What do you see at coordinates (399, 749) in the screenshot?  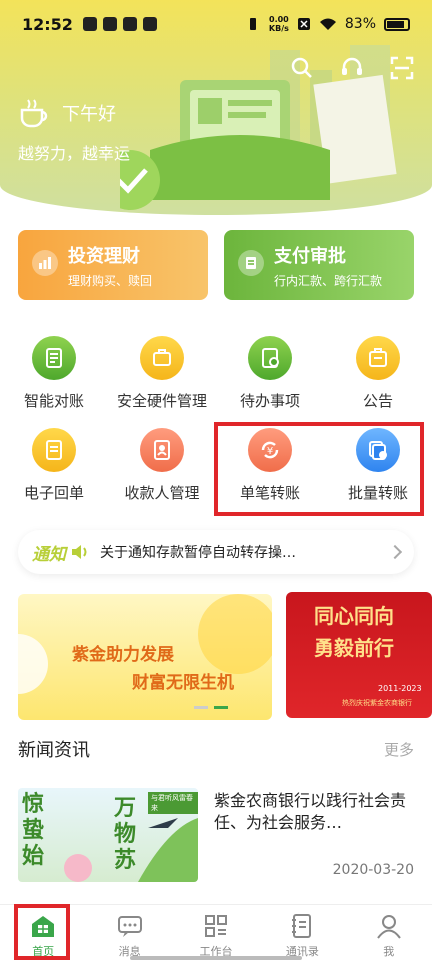 I see `news-more-link: 更多` at bounding box center [399, 749].